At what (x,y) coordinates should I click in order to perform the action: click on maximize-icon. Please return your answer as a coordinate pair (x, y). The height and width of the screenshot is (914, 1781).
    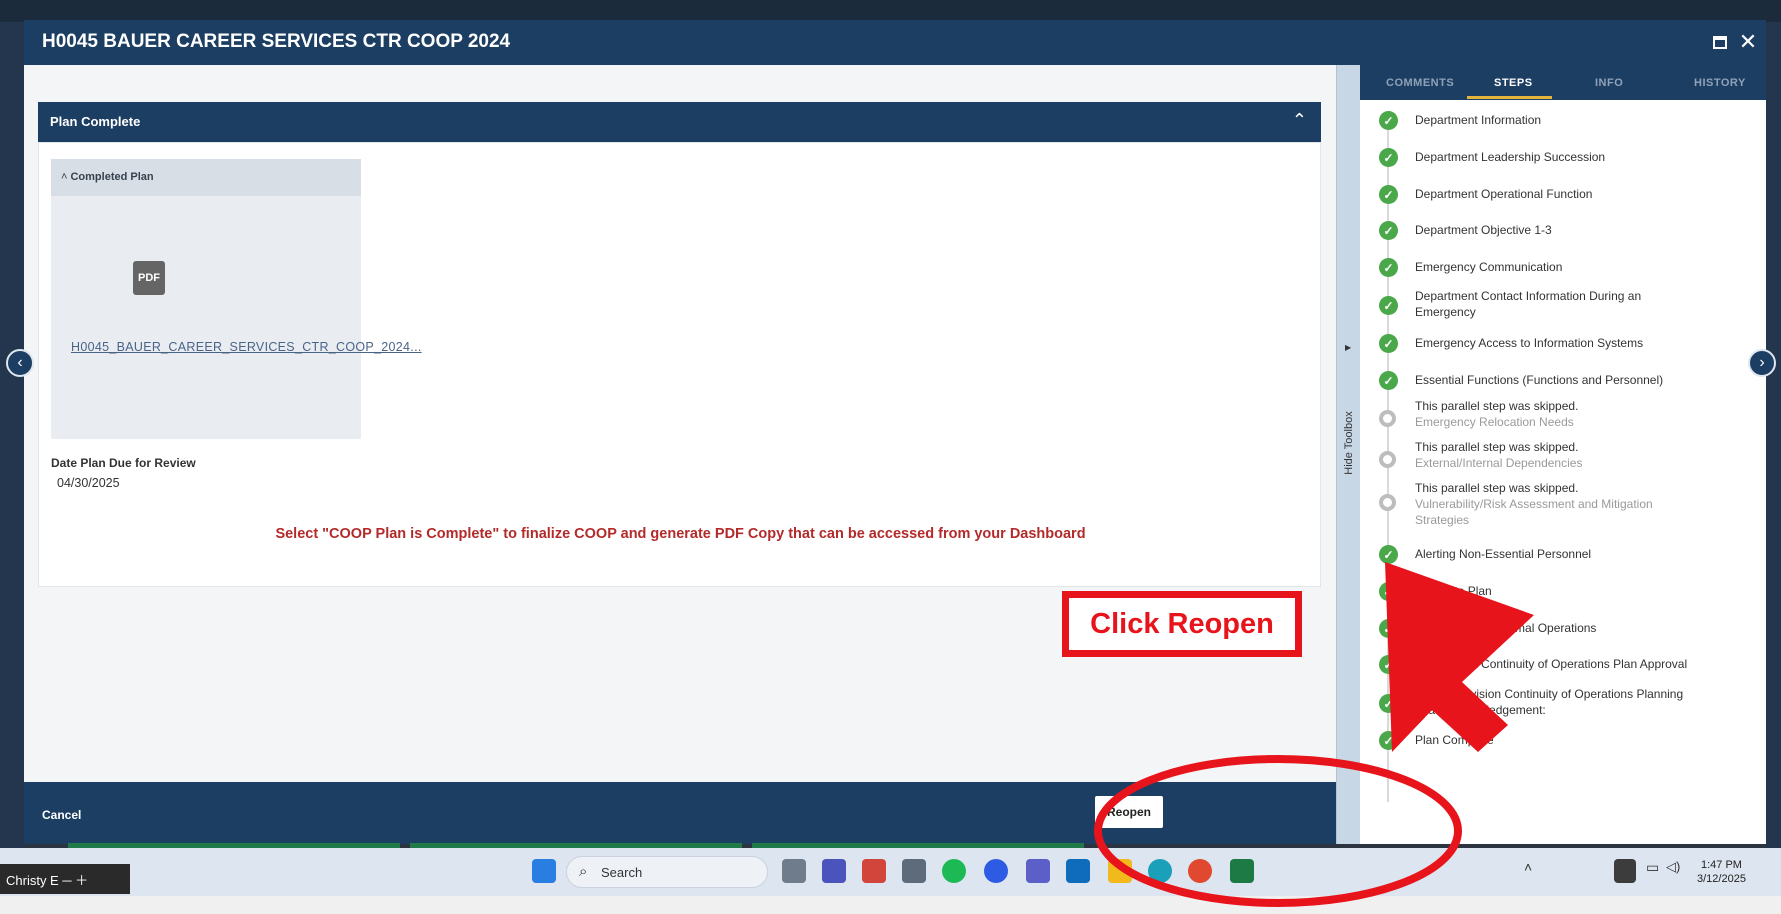
    Looking at the image, I should click on (1720, 42).